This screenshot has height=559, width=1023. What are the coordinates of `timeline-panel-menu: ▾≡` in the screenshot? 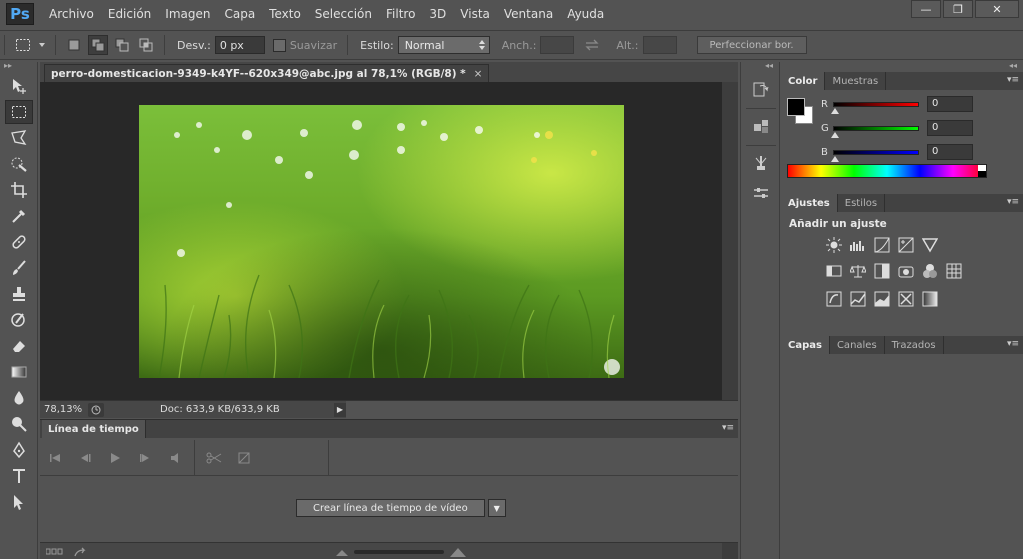 It's located at (728, 428).